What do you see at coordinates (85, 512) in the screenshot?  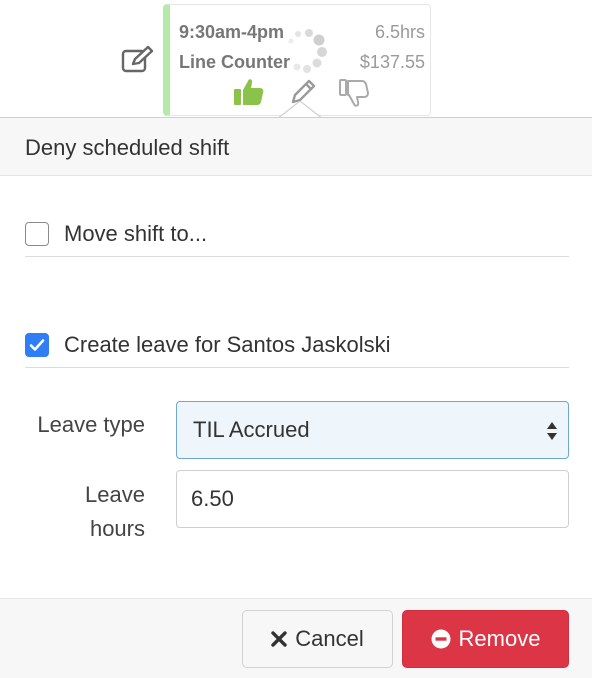 I see `leave-hours-label: Leave hours` at bounding box center [85, 512].